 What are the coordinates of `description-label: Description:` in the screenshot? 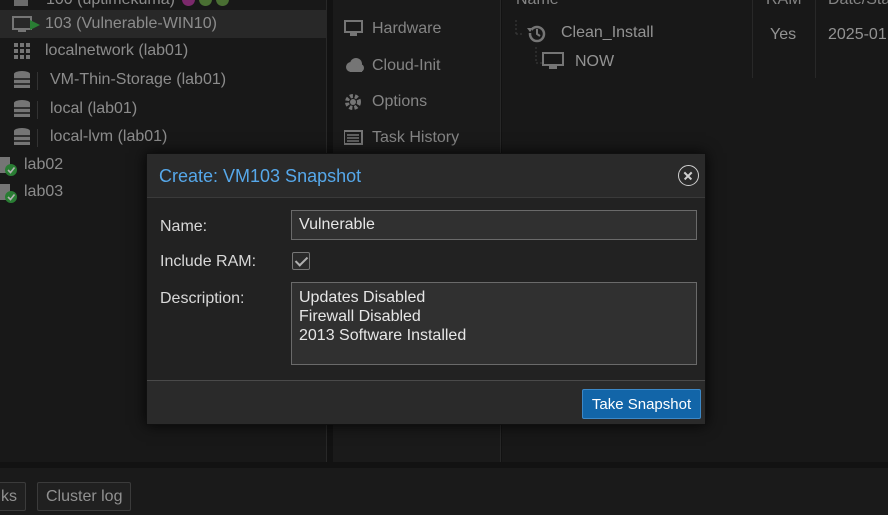 It's located at (202, 298).